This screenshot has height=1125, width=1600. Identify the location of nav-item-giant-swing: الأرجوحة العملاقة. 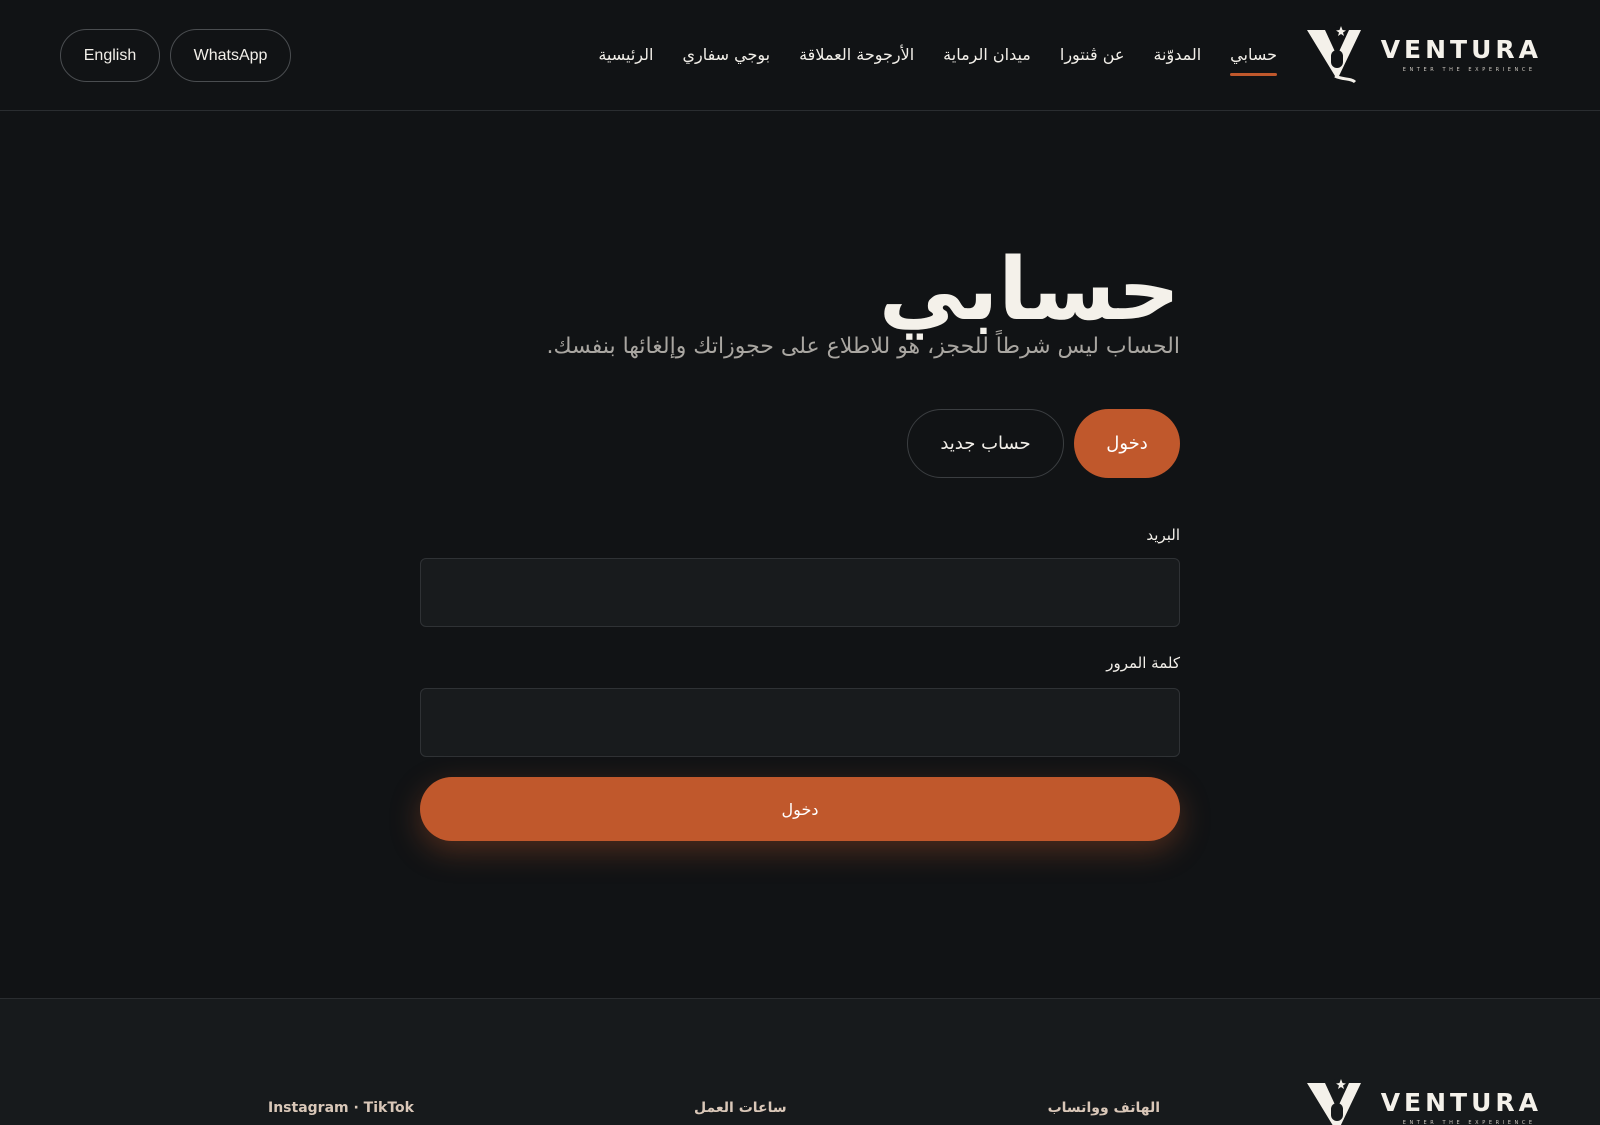
(856, 55).